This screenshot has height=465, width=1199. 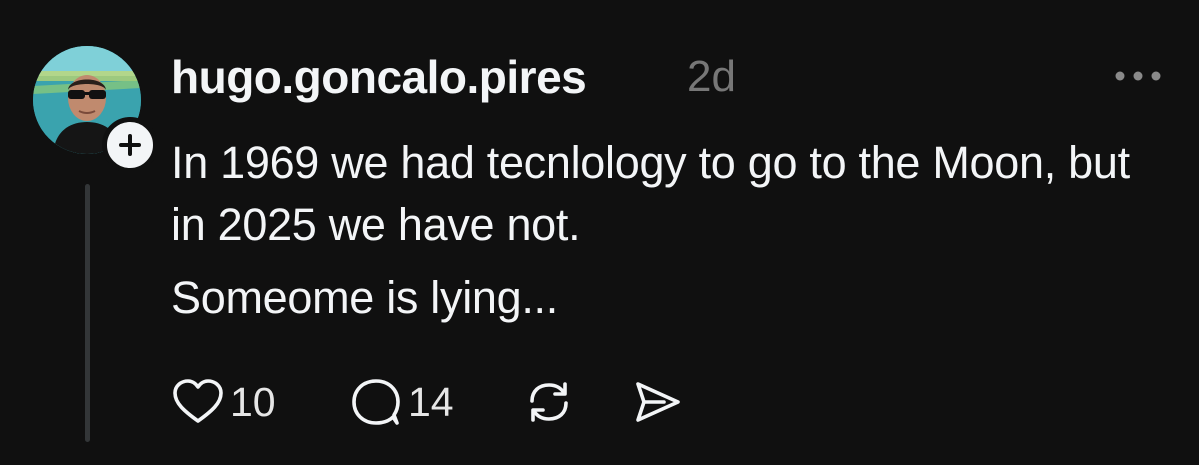 I want to click on heart-icon, so click(x=198, y=401).